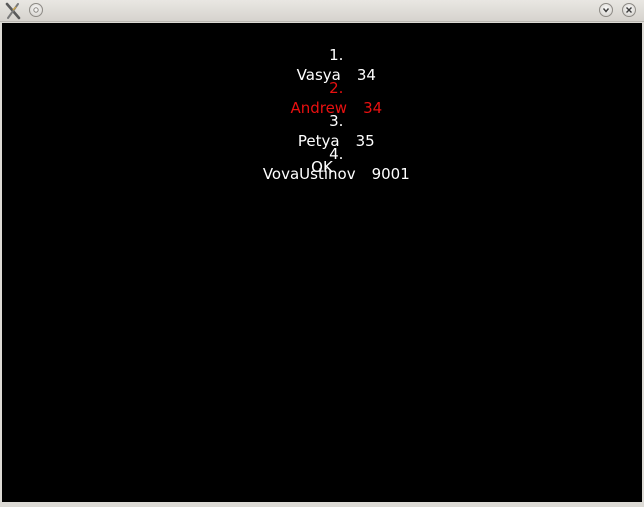  What do you see at coordinates (13, 11) in the screenshot?
I see `app-x-icon` at bounding box center [13, 11].